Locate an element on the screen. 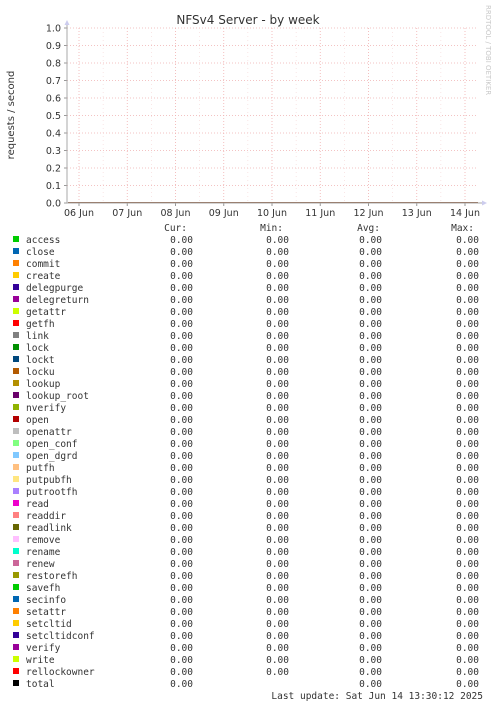  legend-name: verify is located at coordinates (43, 648).